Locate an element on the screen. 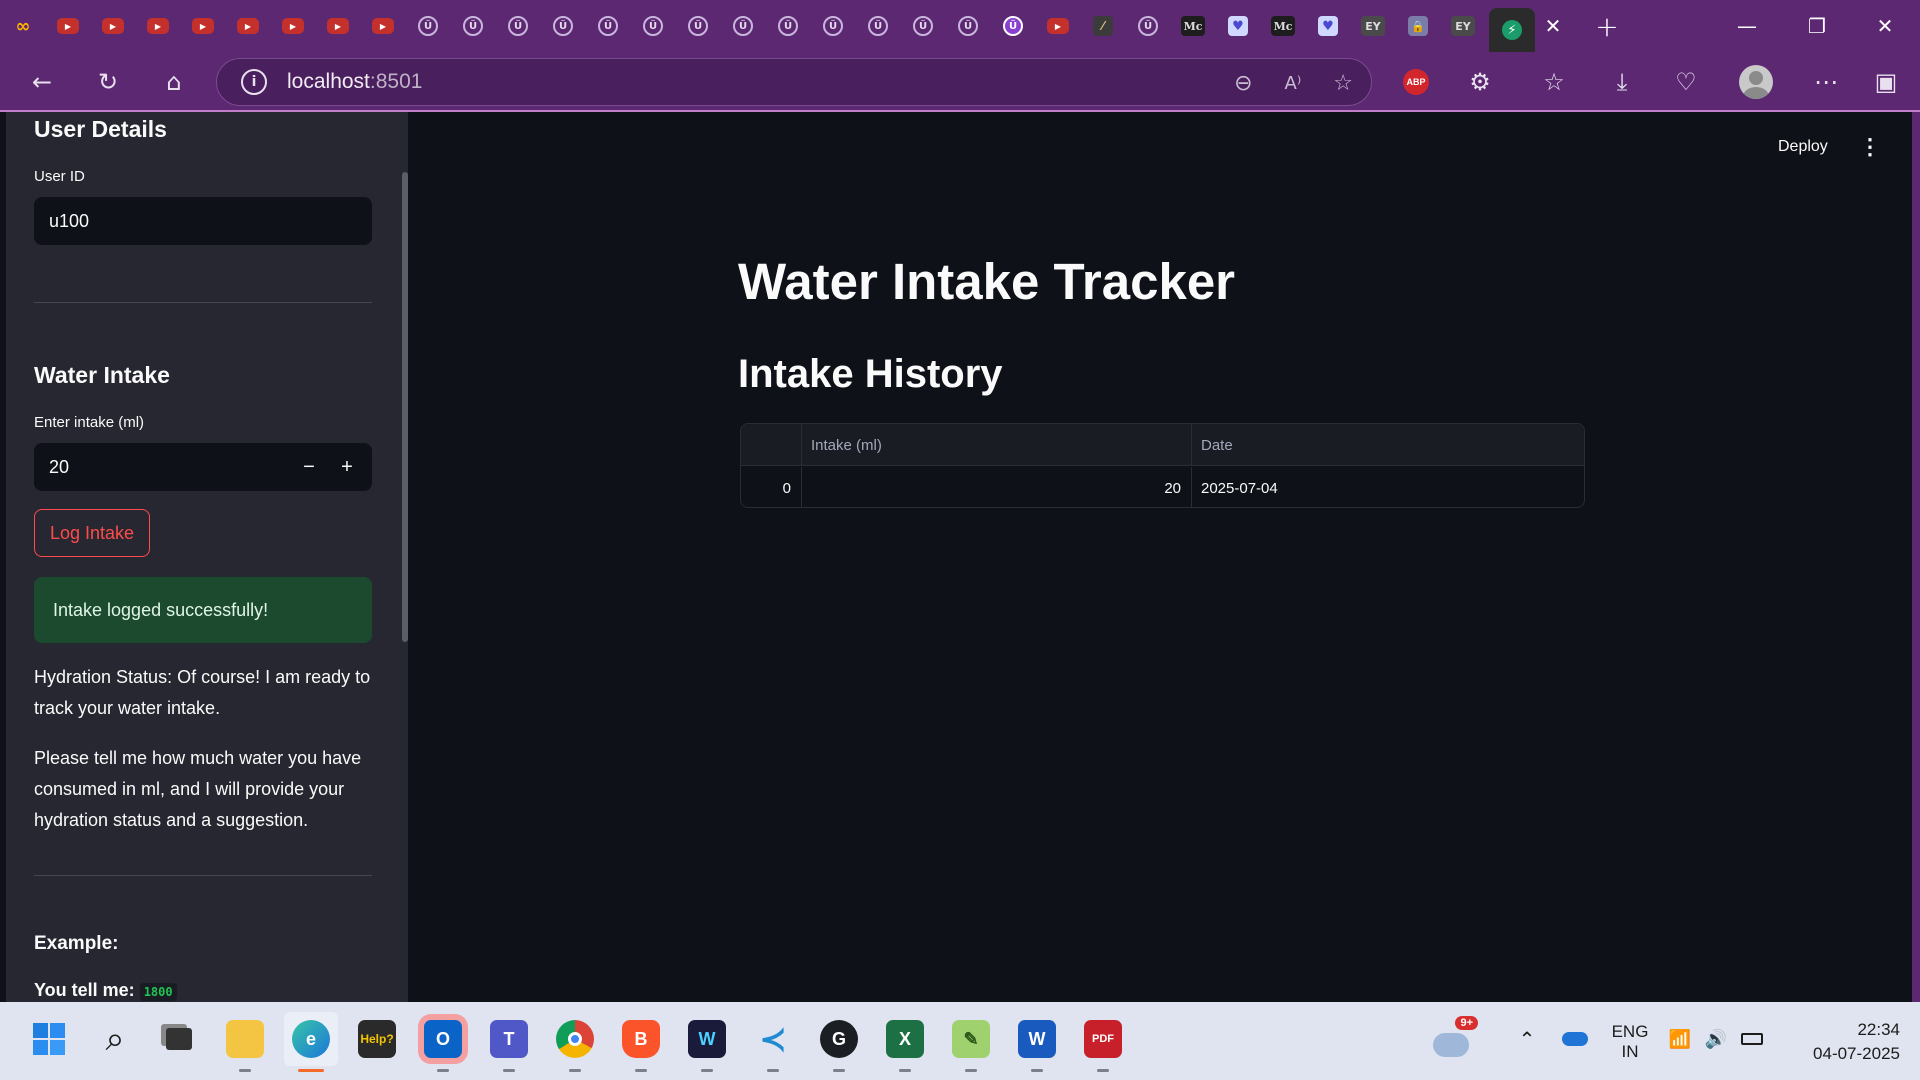  favorites-icon: ☆ is located at coordinates (1554, 82).